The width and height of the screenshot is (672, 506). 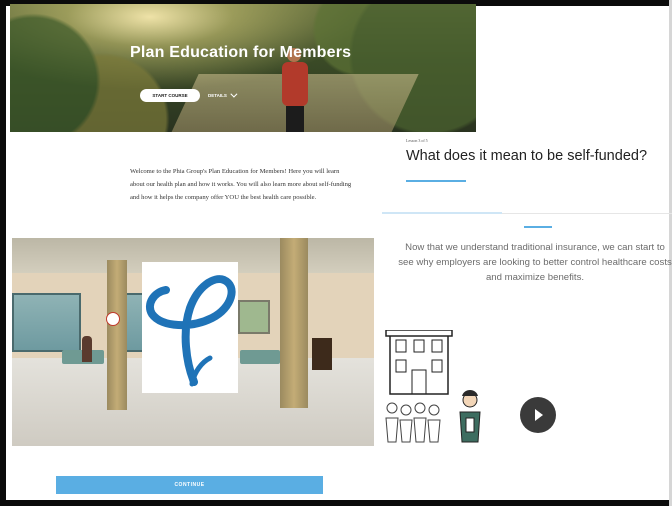 What do you see at coordinates (437, 387) in the screenshot?
I see `employees-building-illustration` at bounding box center [437, 387].